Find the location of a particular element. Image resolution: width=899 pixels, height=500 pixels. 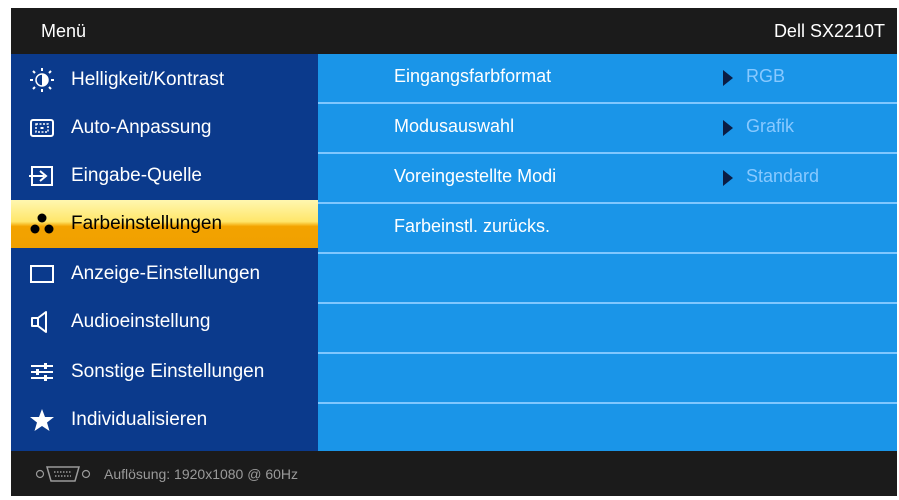

sidebar-item-label: Anzeige-Einstellungen is located at coordinates (166, 273).